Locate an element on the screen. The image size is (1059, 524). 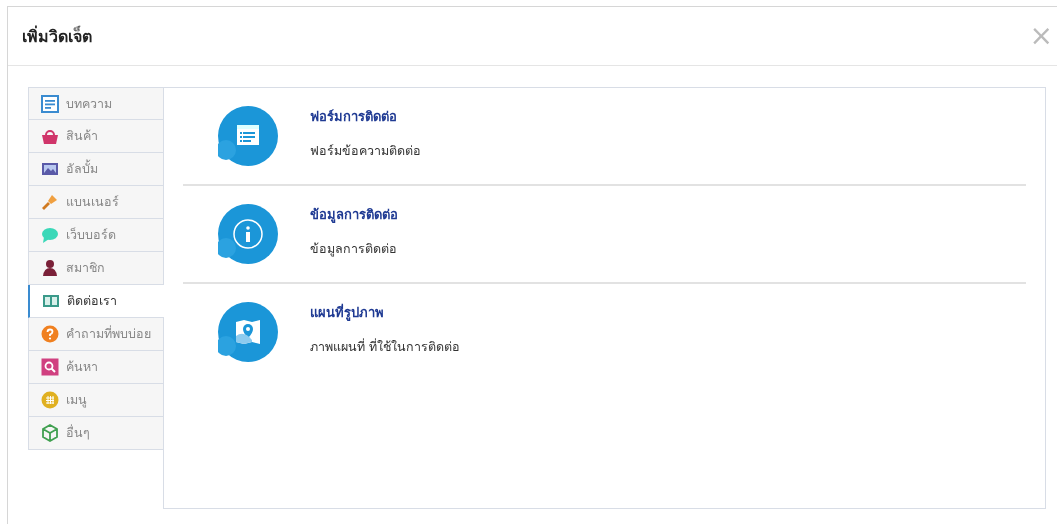
cube-icon is located at coordinates (50, 433).